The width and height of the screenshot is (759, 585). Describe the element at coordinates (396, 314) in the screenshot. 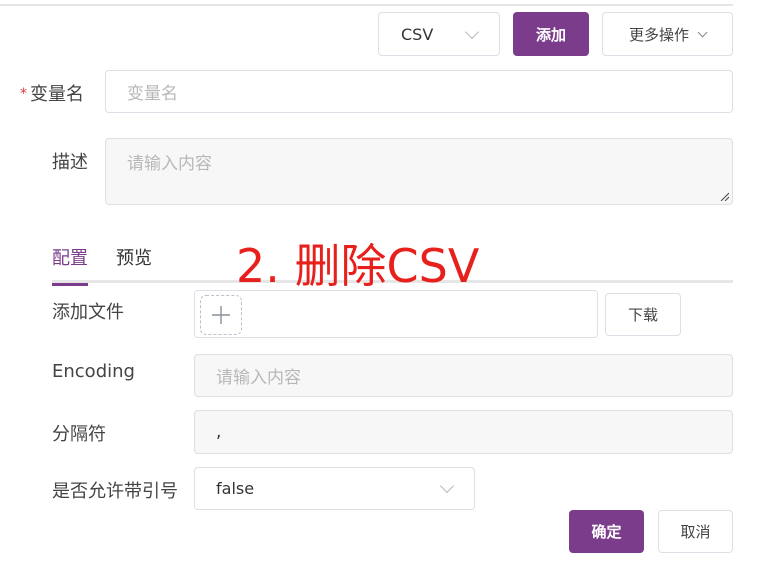

I see `file-upload-area` at that location.